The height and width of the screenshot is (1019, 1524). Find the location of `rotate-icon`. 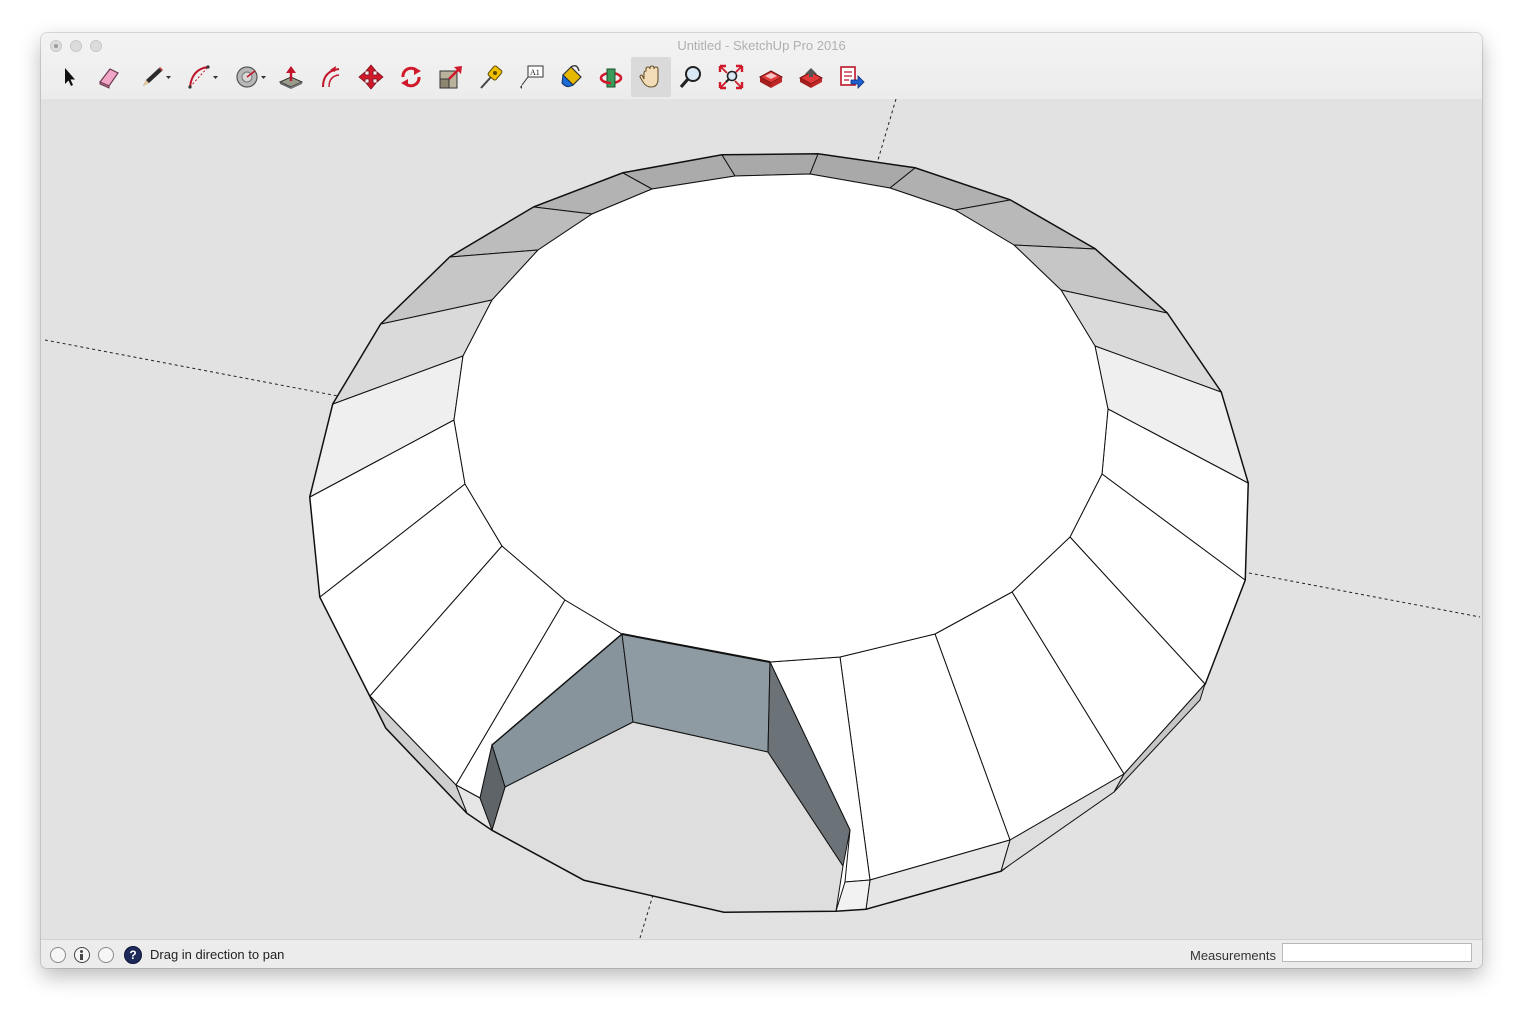

rotate-icon is located at coordinates (411, 77).